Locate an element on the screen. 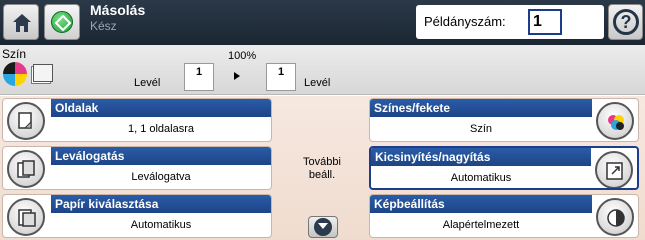  sides-icon is located at coordinates (26, 121).